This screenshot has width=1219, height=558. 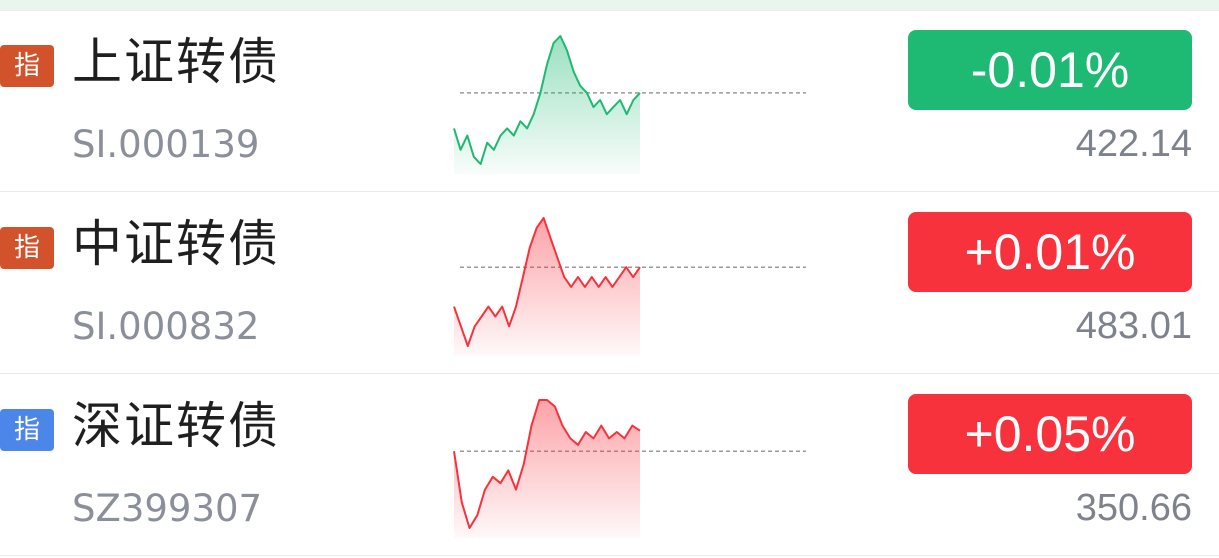 What do you see at coordinates (1133, 144) in the screenshot?
I see `price-value: 422.14` at bounding box center [1133, 144].